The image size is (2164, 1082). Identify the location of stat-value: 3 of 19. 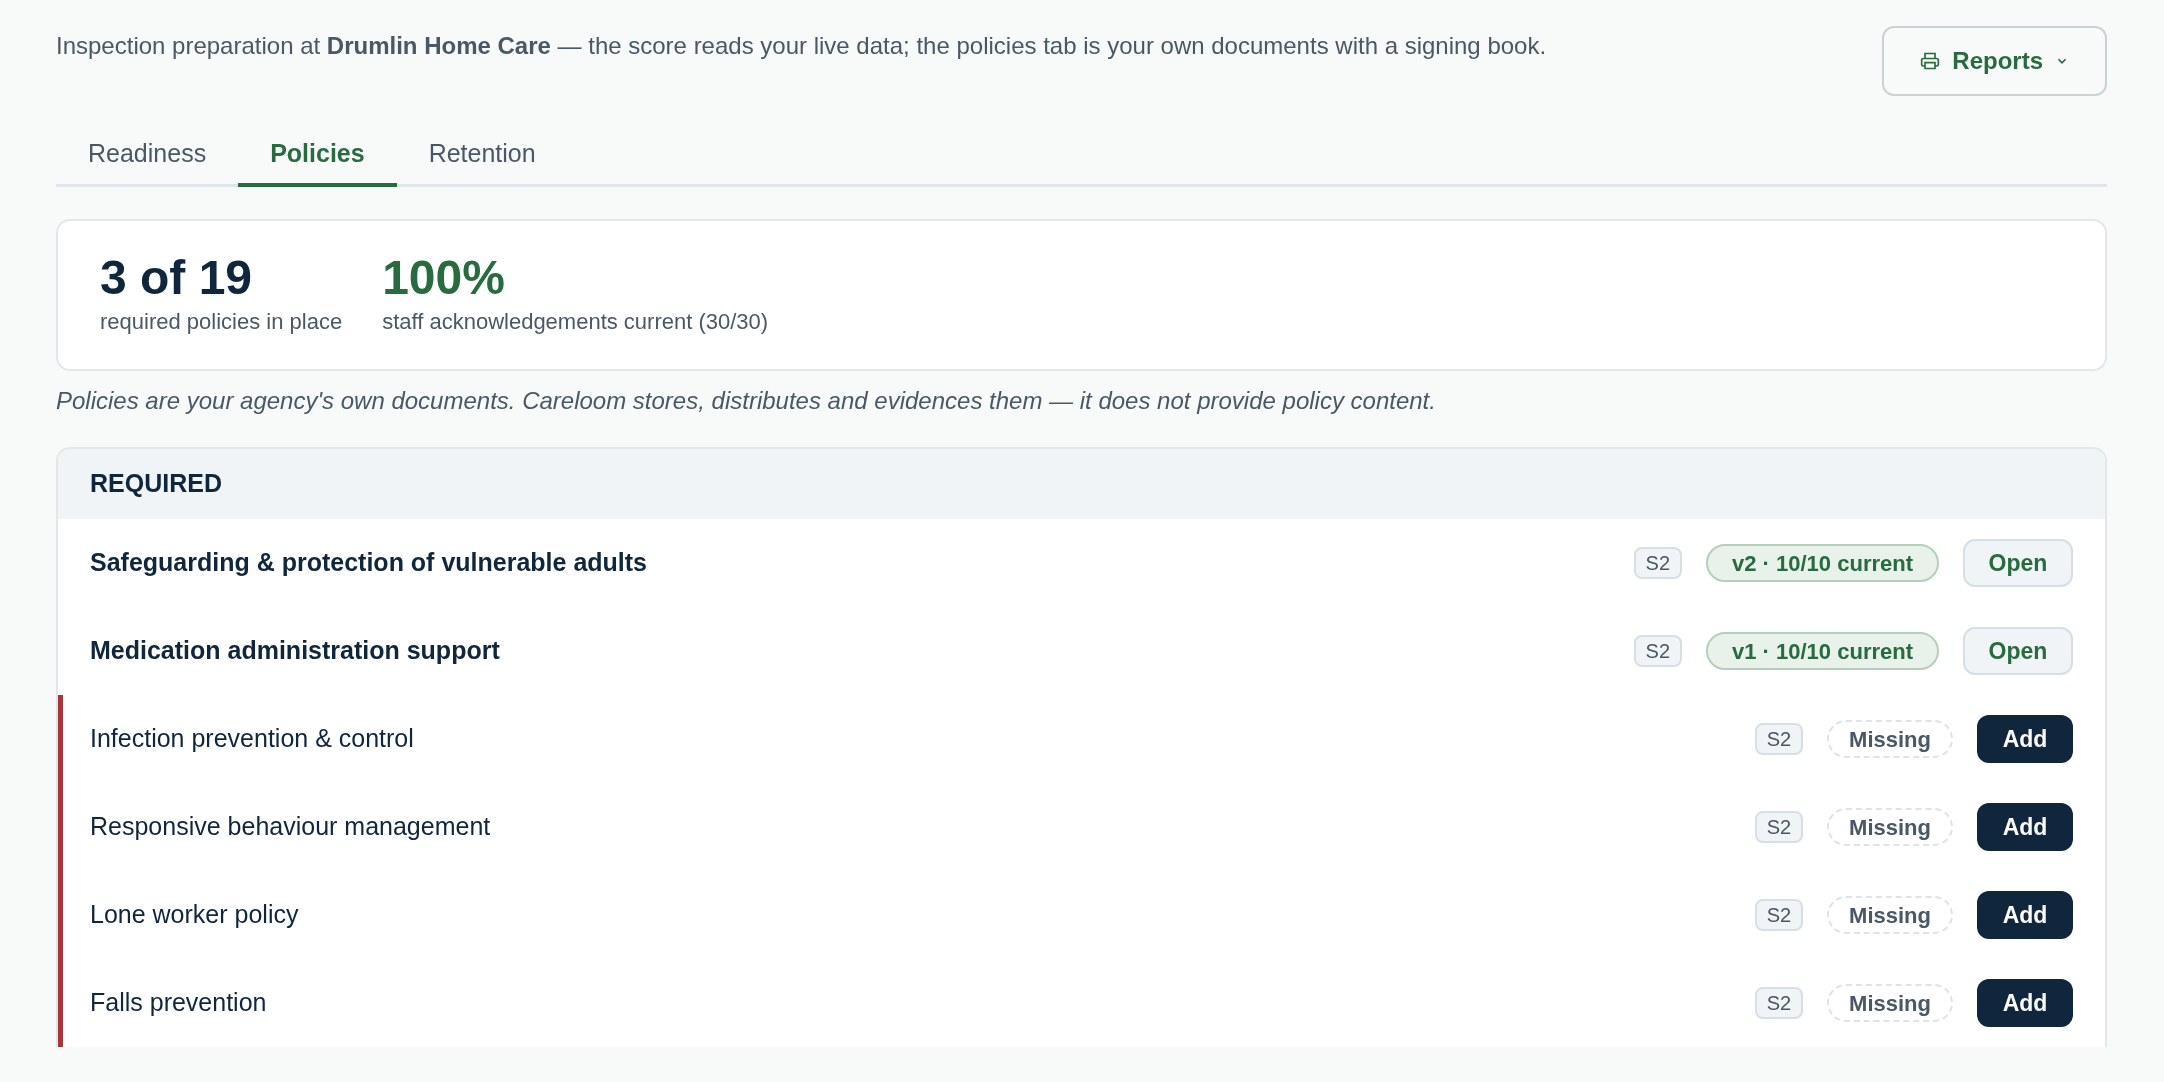
(177, 278).